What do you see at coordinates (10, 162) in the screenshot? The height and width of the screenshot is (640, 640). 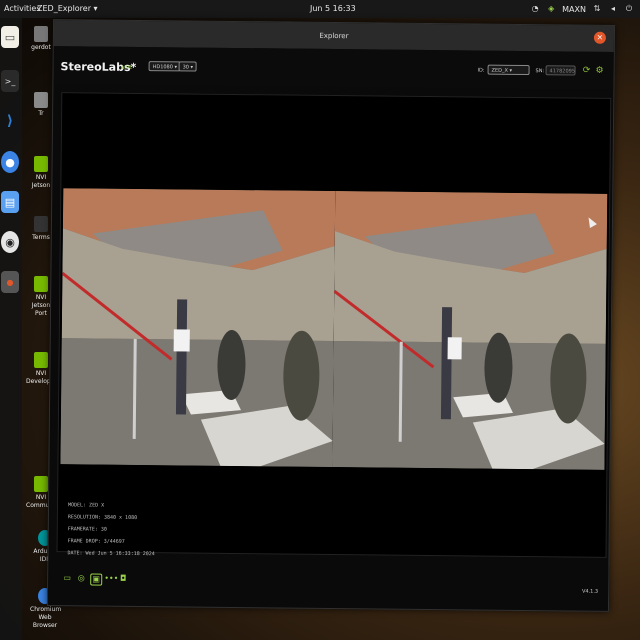 I see `chromium-icon: ●` at bounding box center [10, 162].